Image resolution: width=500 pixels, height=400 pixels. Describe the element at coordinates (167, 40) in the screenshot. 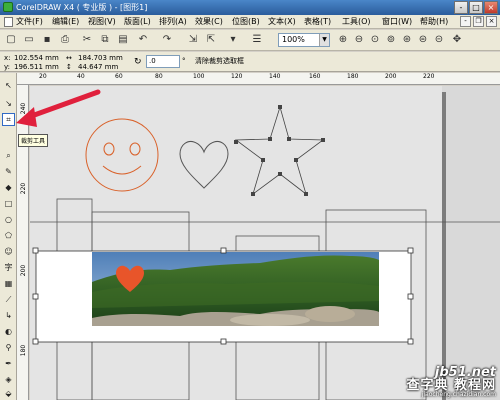

I see `redo-icon: ↷` at that location.